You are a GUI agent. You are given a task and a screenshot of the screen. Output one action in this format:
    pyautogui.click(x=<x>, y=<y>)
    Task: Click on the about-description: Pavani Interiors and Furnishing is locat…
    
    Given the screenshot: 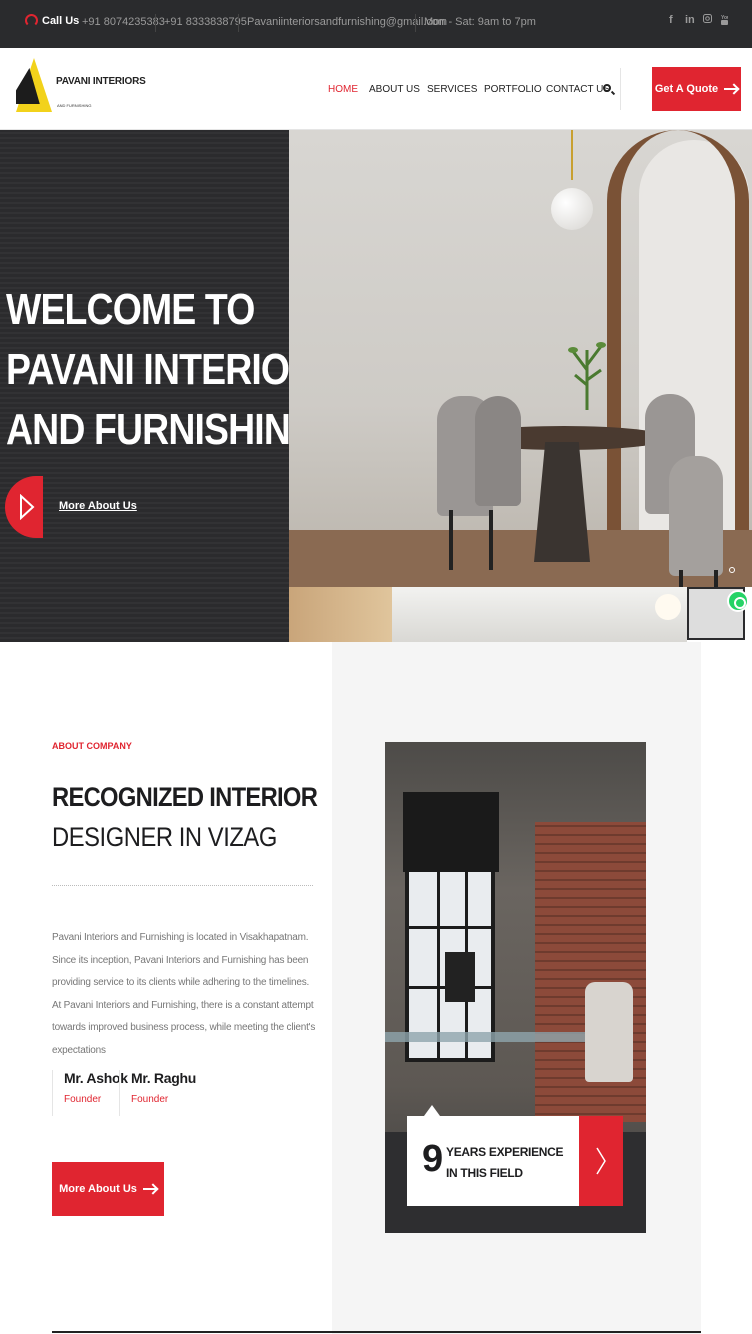 What is the action you would take?
    pyautogui.click(x=184, y=994)
    